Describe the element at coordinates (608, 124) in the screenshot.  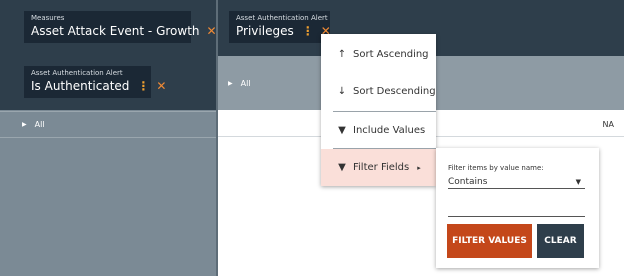
I see `table-cell-value: NA` at that location.